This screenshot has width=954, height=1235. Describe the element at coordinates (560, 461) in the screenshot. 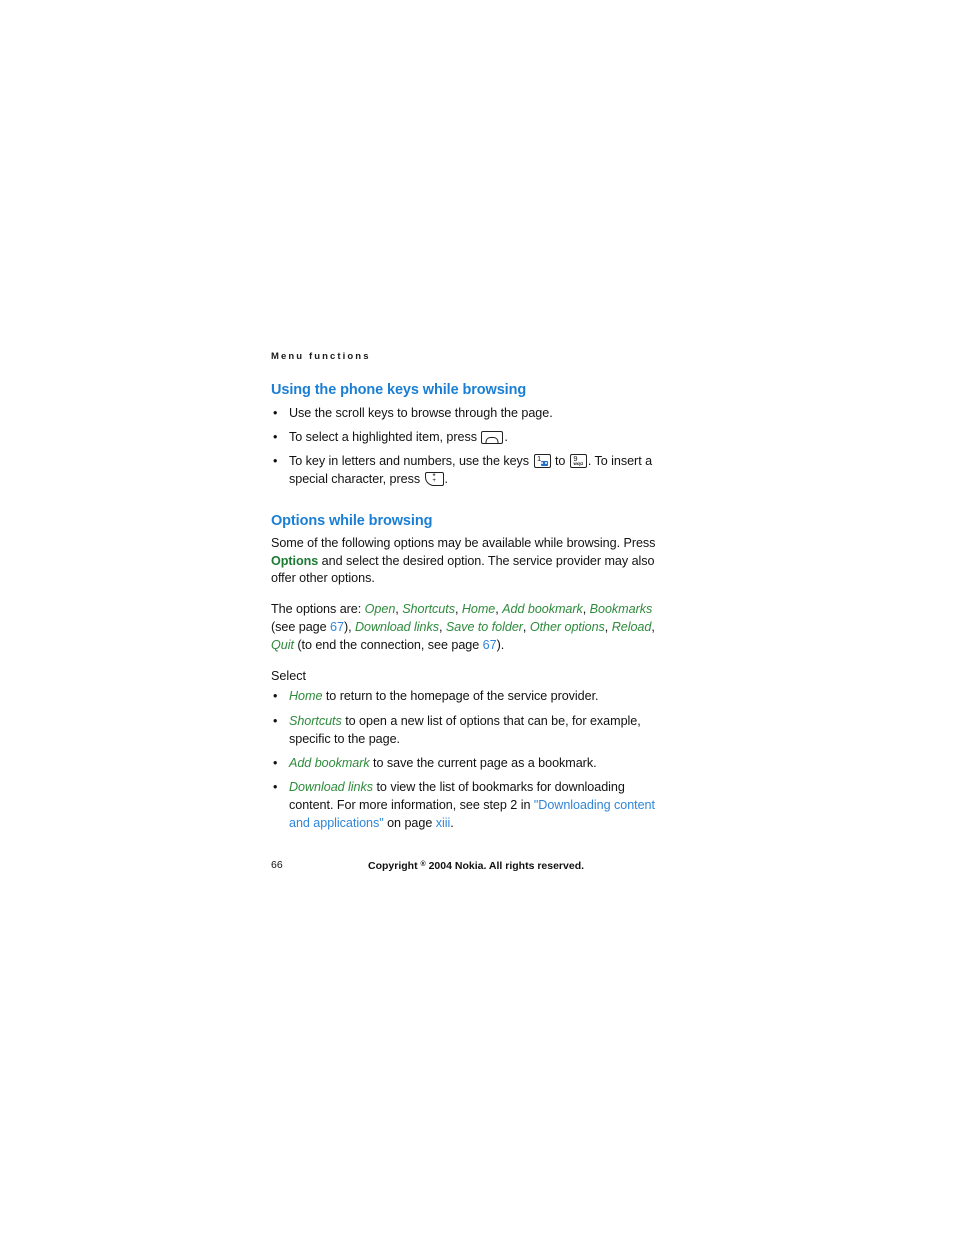

I see `bullet-text-mid: to` at that location.